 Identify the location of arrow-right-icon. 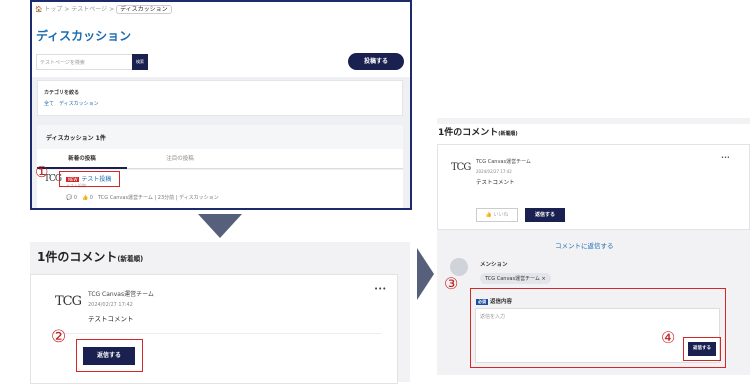
(425, 274).